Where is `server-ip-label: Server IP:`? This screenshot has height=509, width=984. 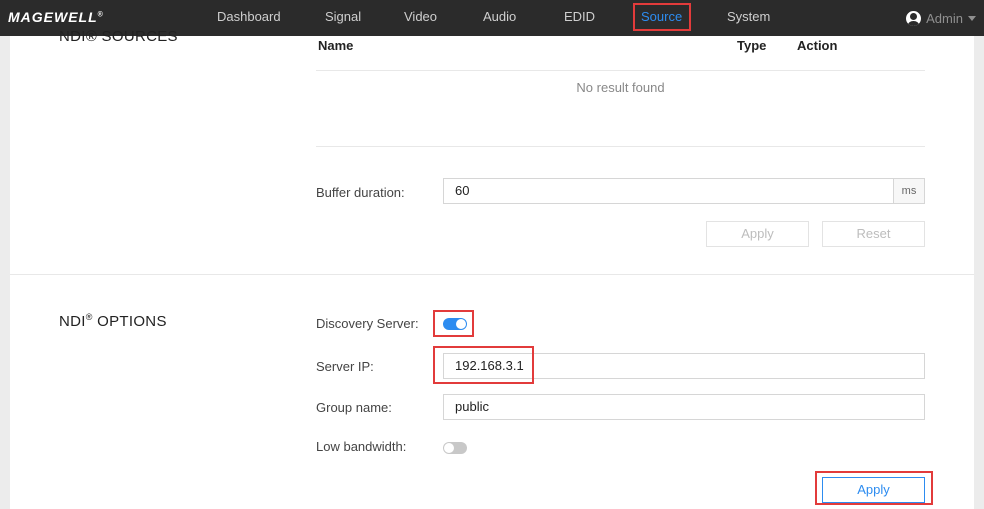
server-ip-label: Server IP: is located at coordinates (345, 366).